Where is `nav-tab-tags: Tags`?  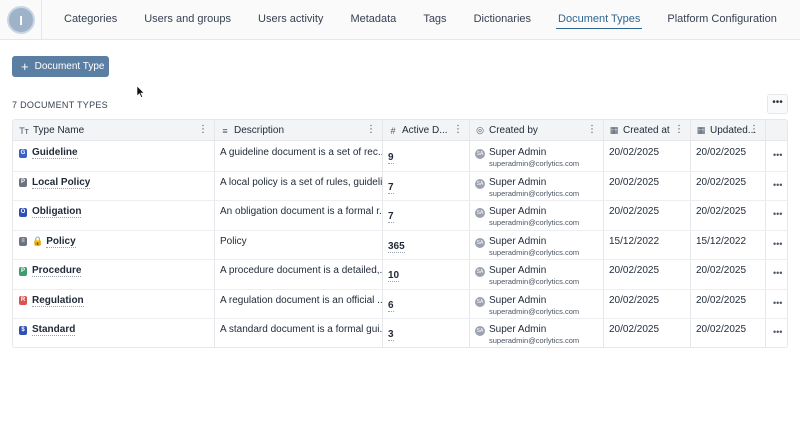 nav-tab-tags: Tags is located at coordinates (434, 20).